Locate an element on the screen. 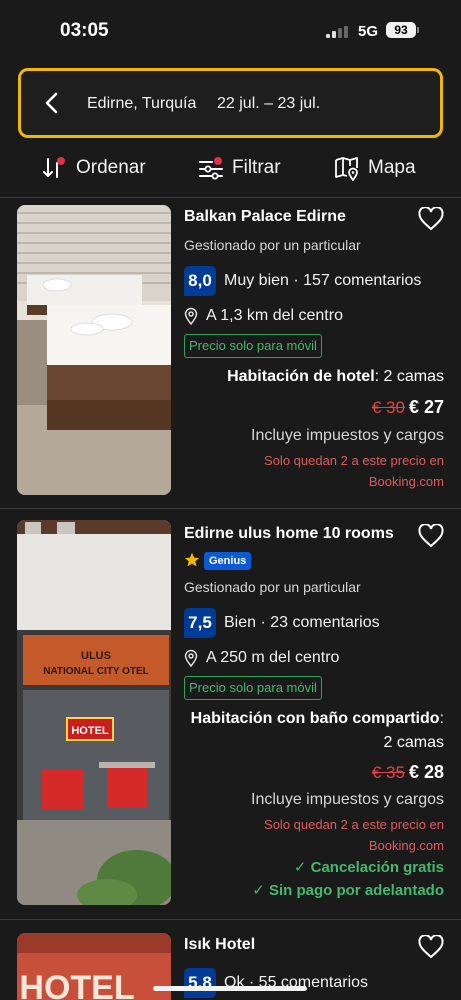 Image resolution: width=461 pixels, height=1000 pixels. room-beds: 2 camas is located at coordinates (413, 742).